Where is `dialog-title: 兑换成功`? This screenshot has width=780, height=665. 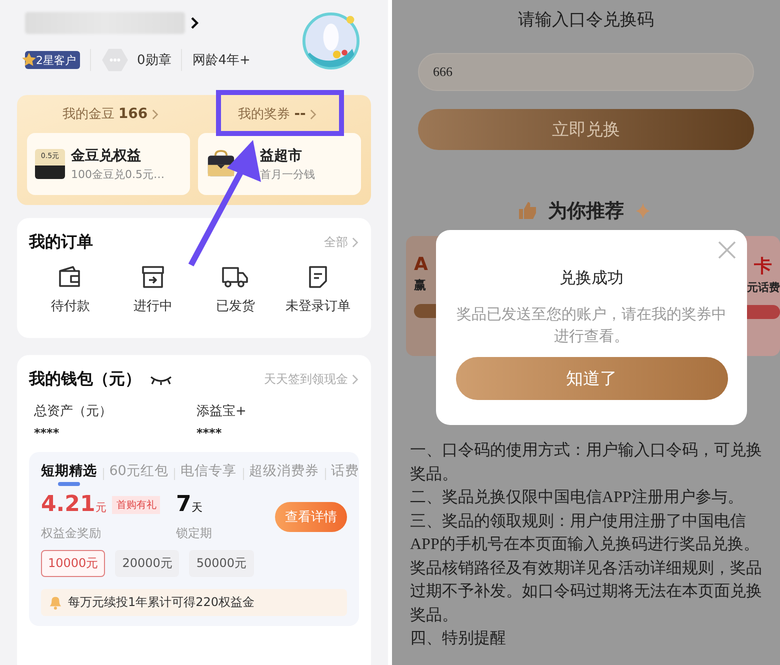 dialog-title: 兑换成功 is located at coordinates (592, 278).